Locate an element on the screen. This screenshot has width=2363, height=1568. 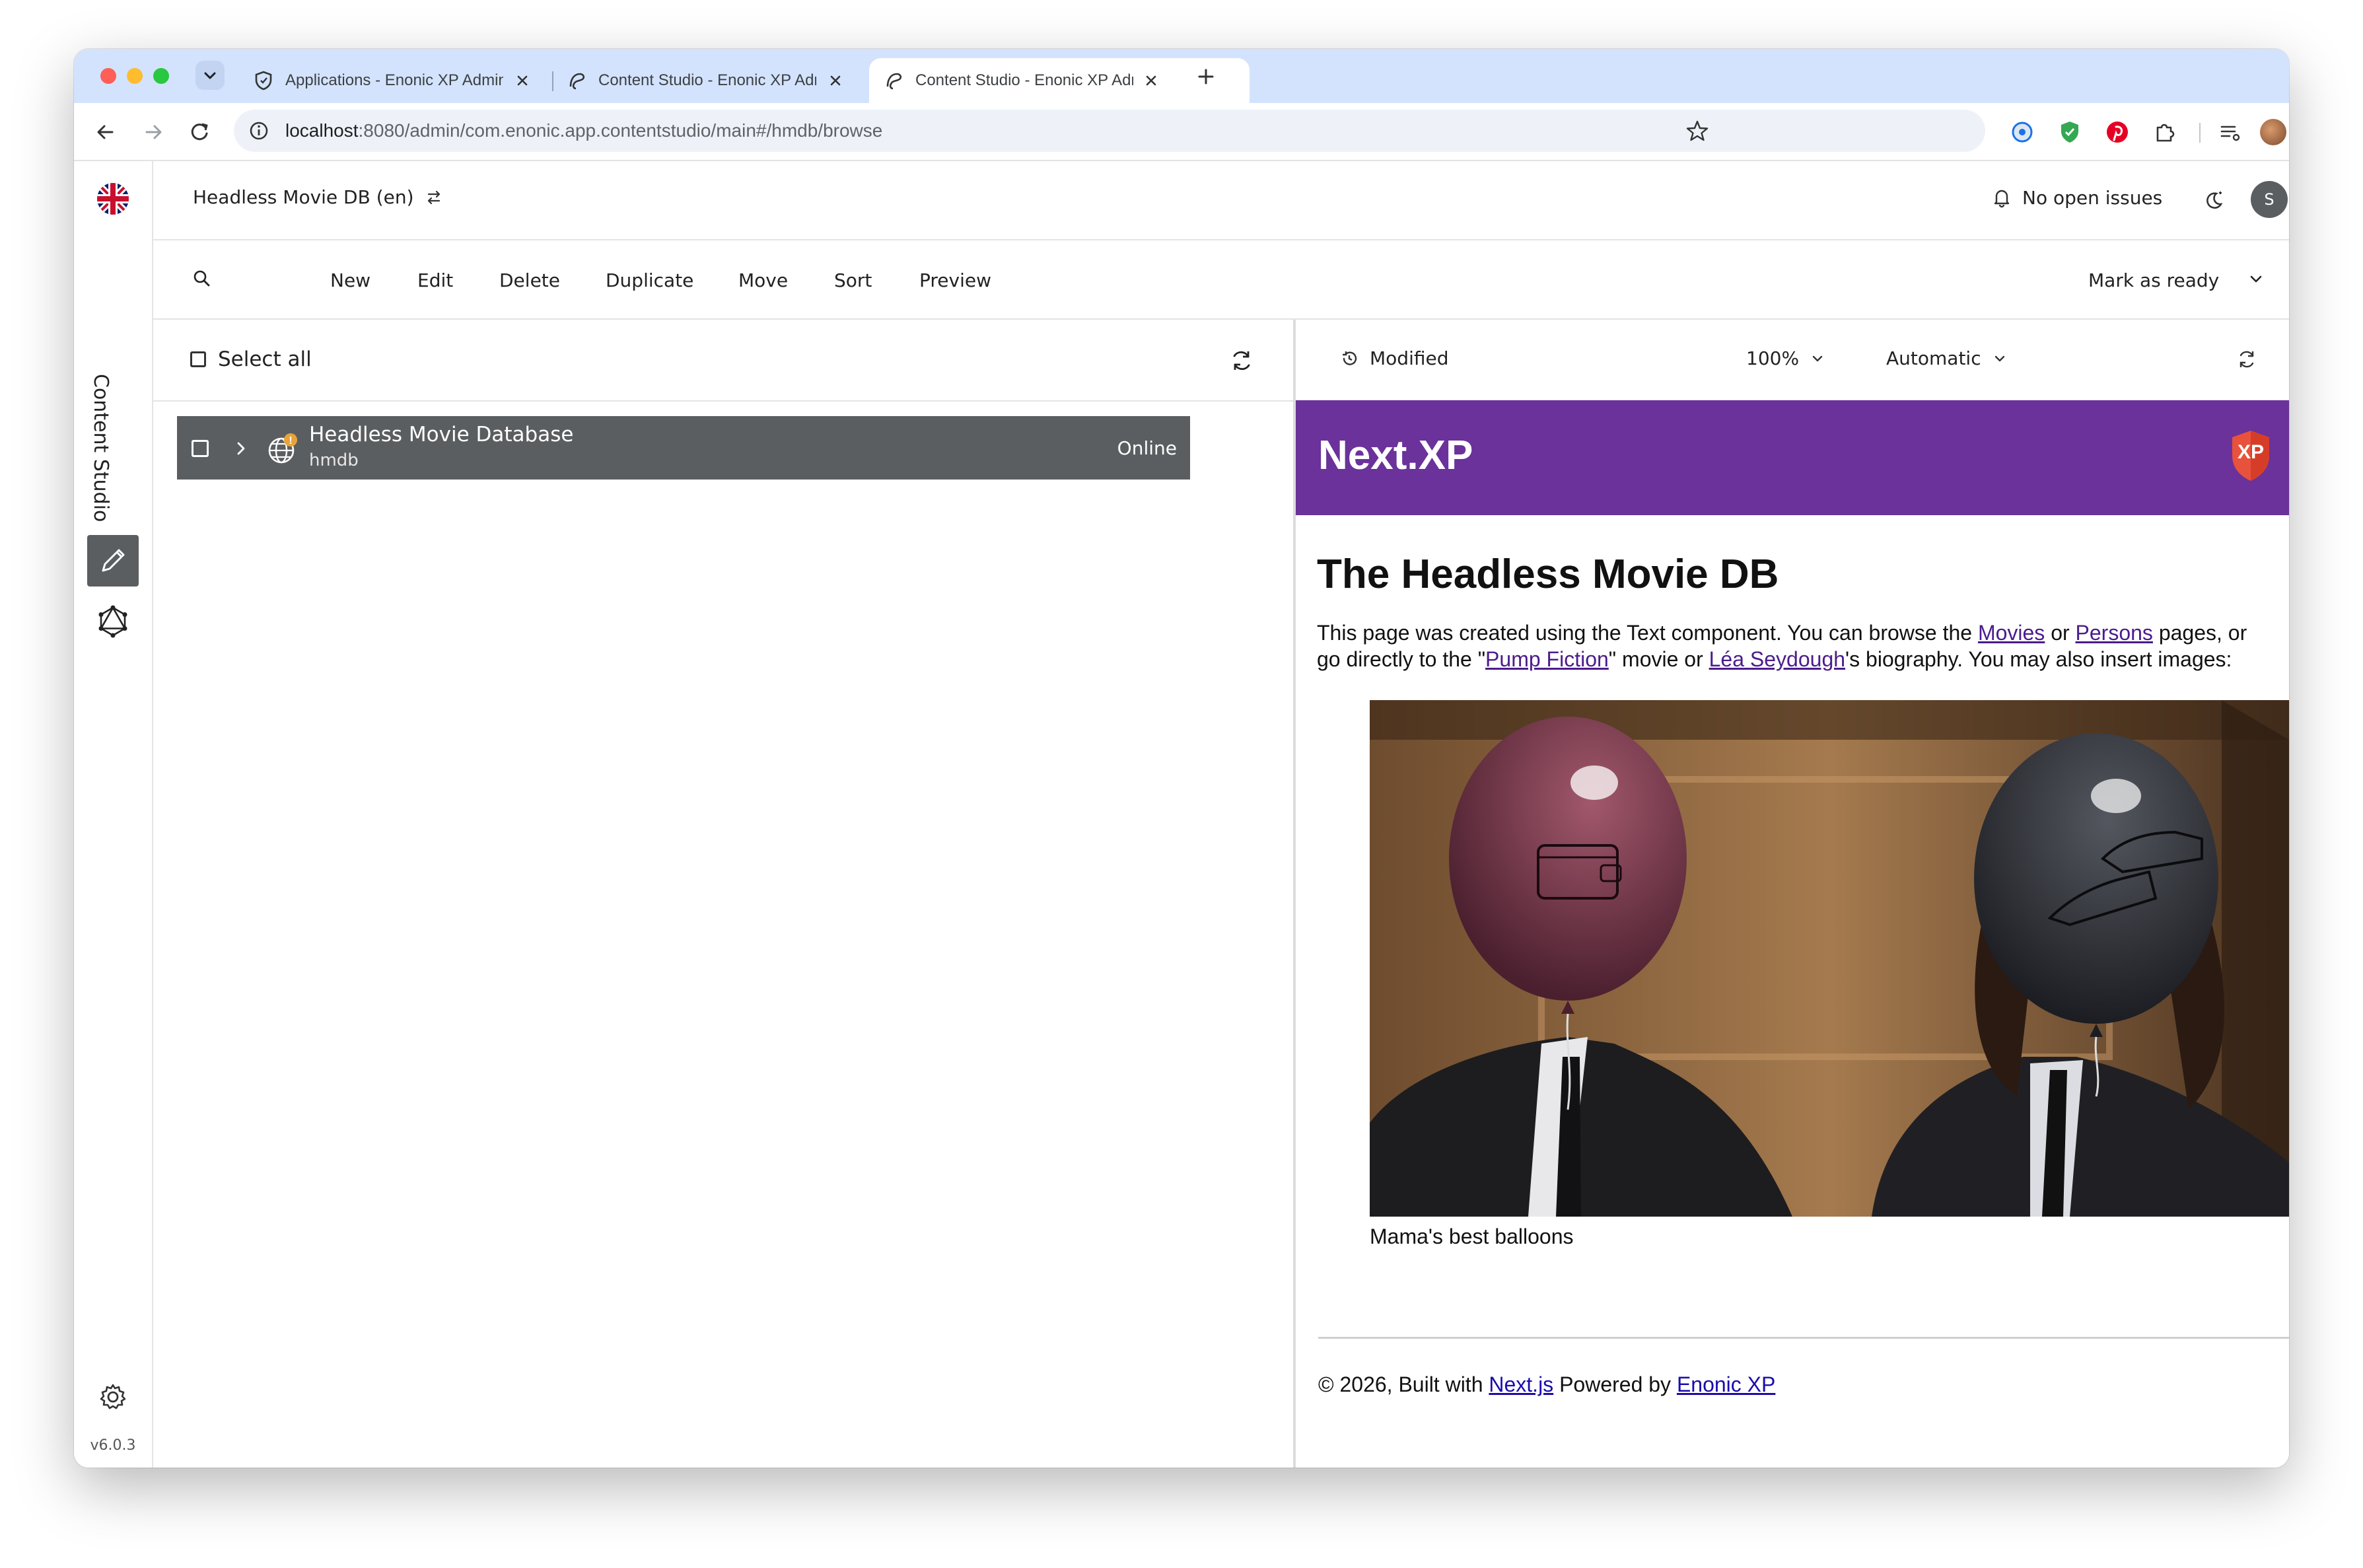
password-manager-icon is located at coordinates (2022, 132).